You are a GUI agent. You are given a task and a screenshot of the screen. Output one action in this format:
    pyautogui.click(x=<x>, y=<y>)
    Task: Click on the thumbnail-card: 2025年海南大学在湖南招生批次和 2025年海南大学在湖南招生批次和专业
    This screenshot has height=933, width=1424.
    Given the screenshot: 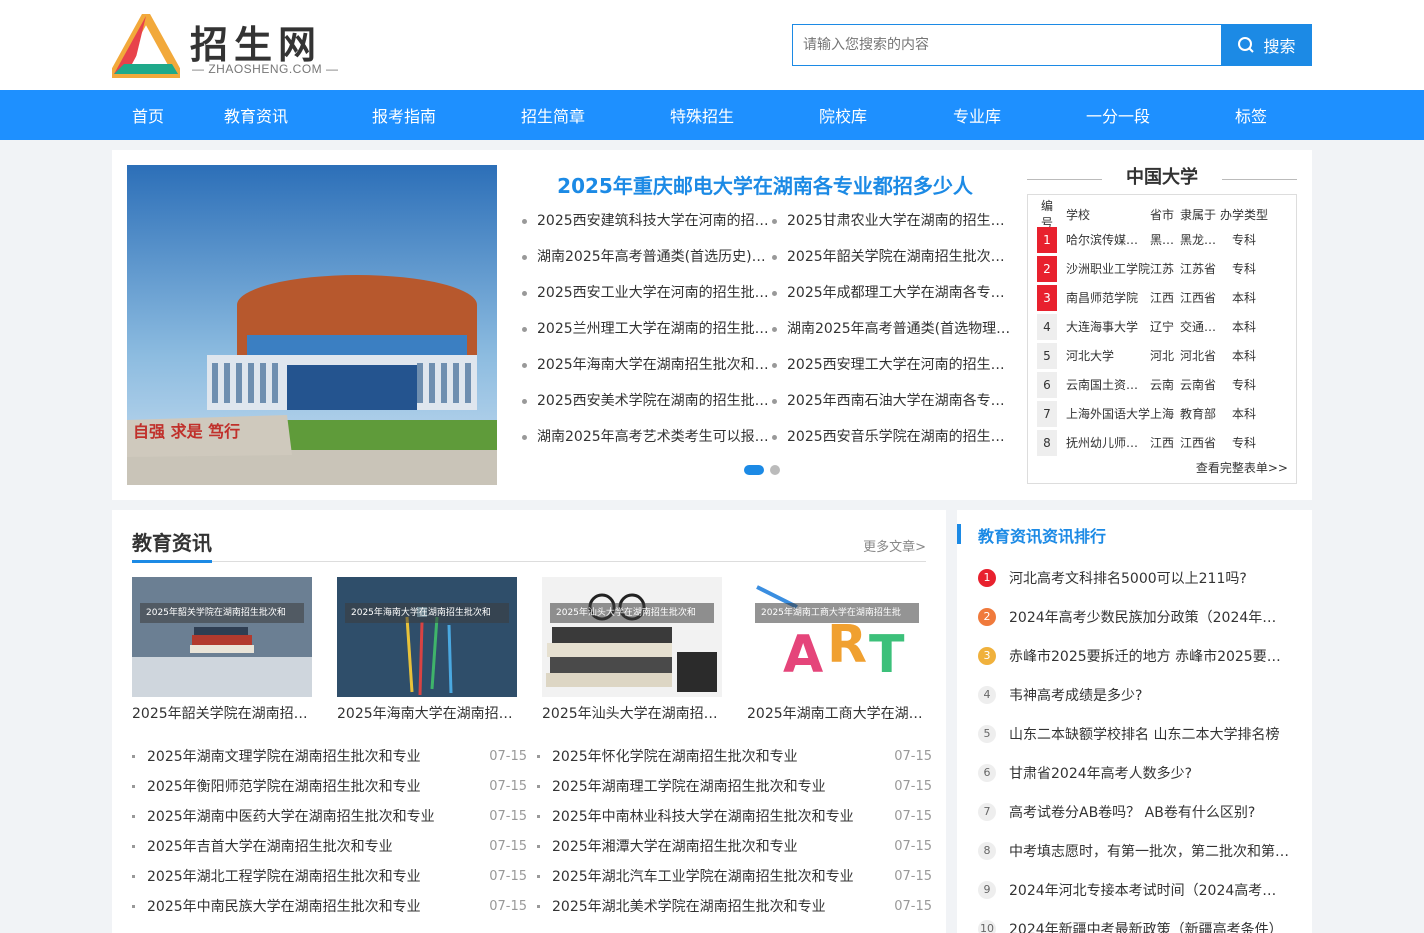 What is the action you would take?
    pyautogui.click(x=427, y=650)
    